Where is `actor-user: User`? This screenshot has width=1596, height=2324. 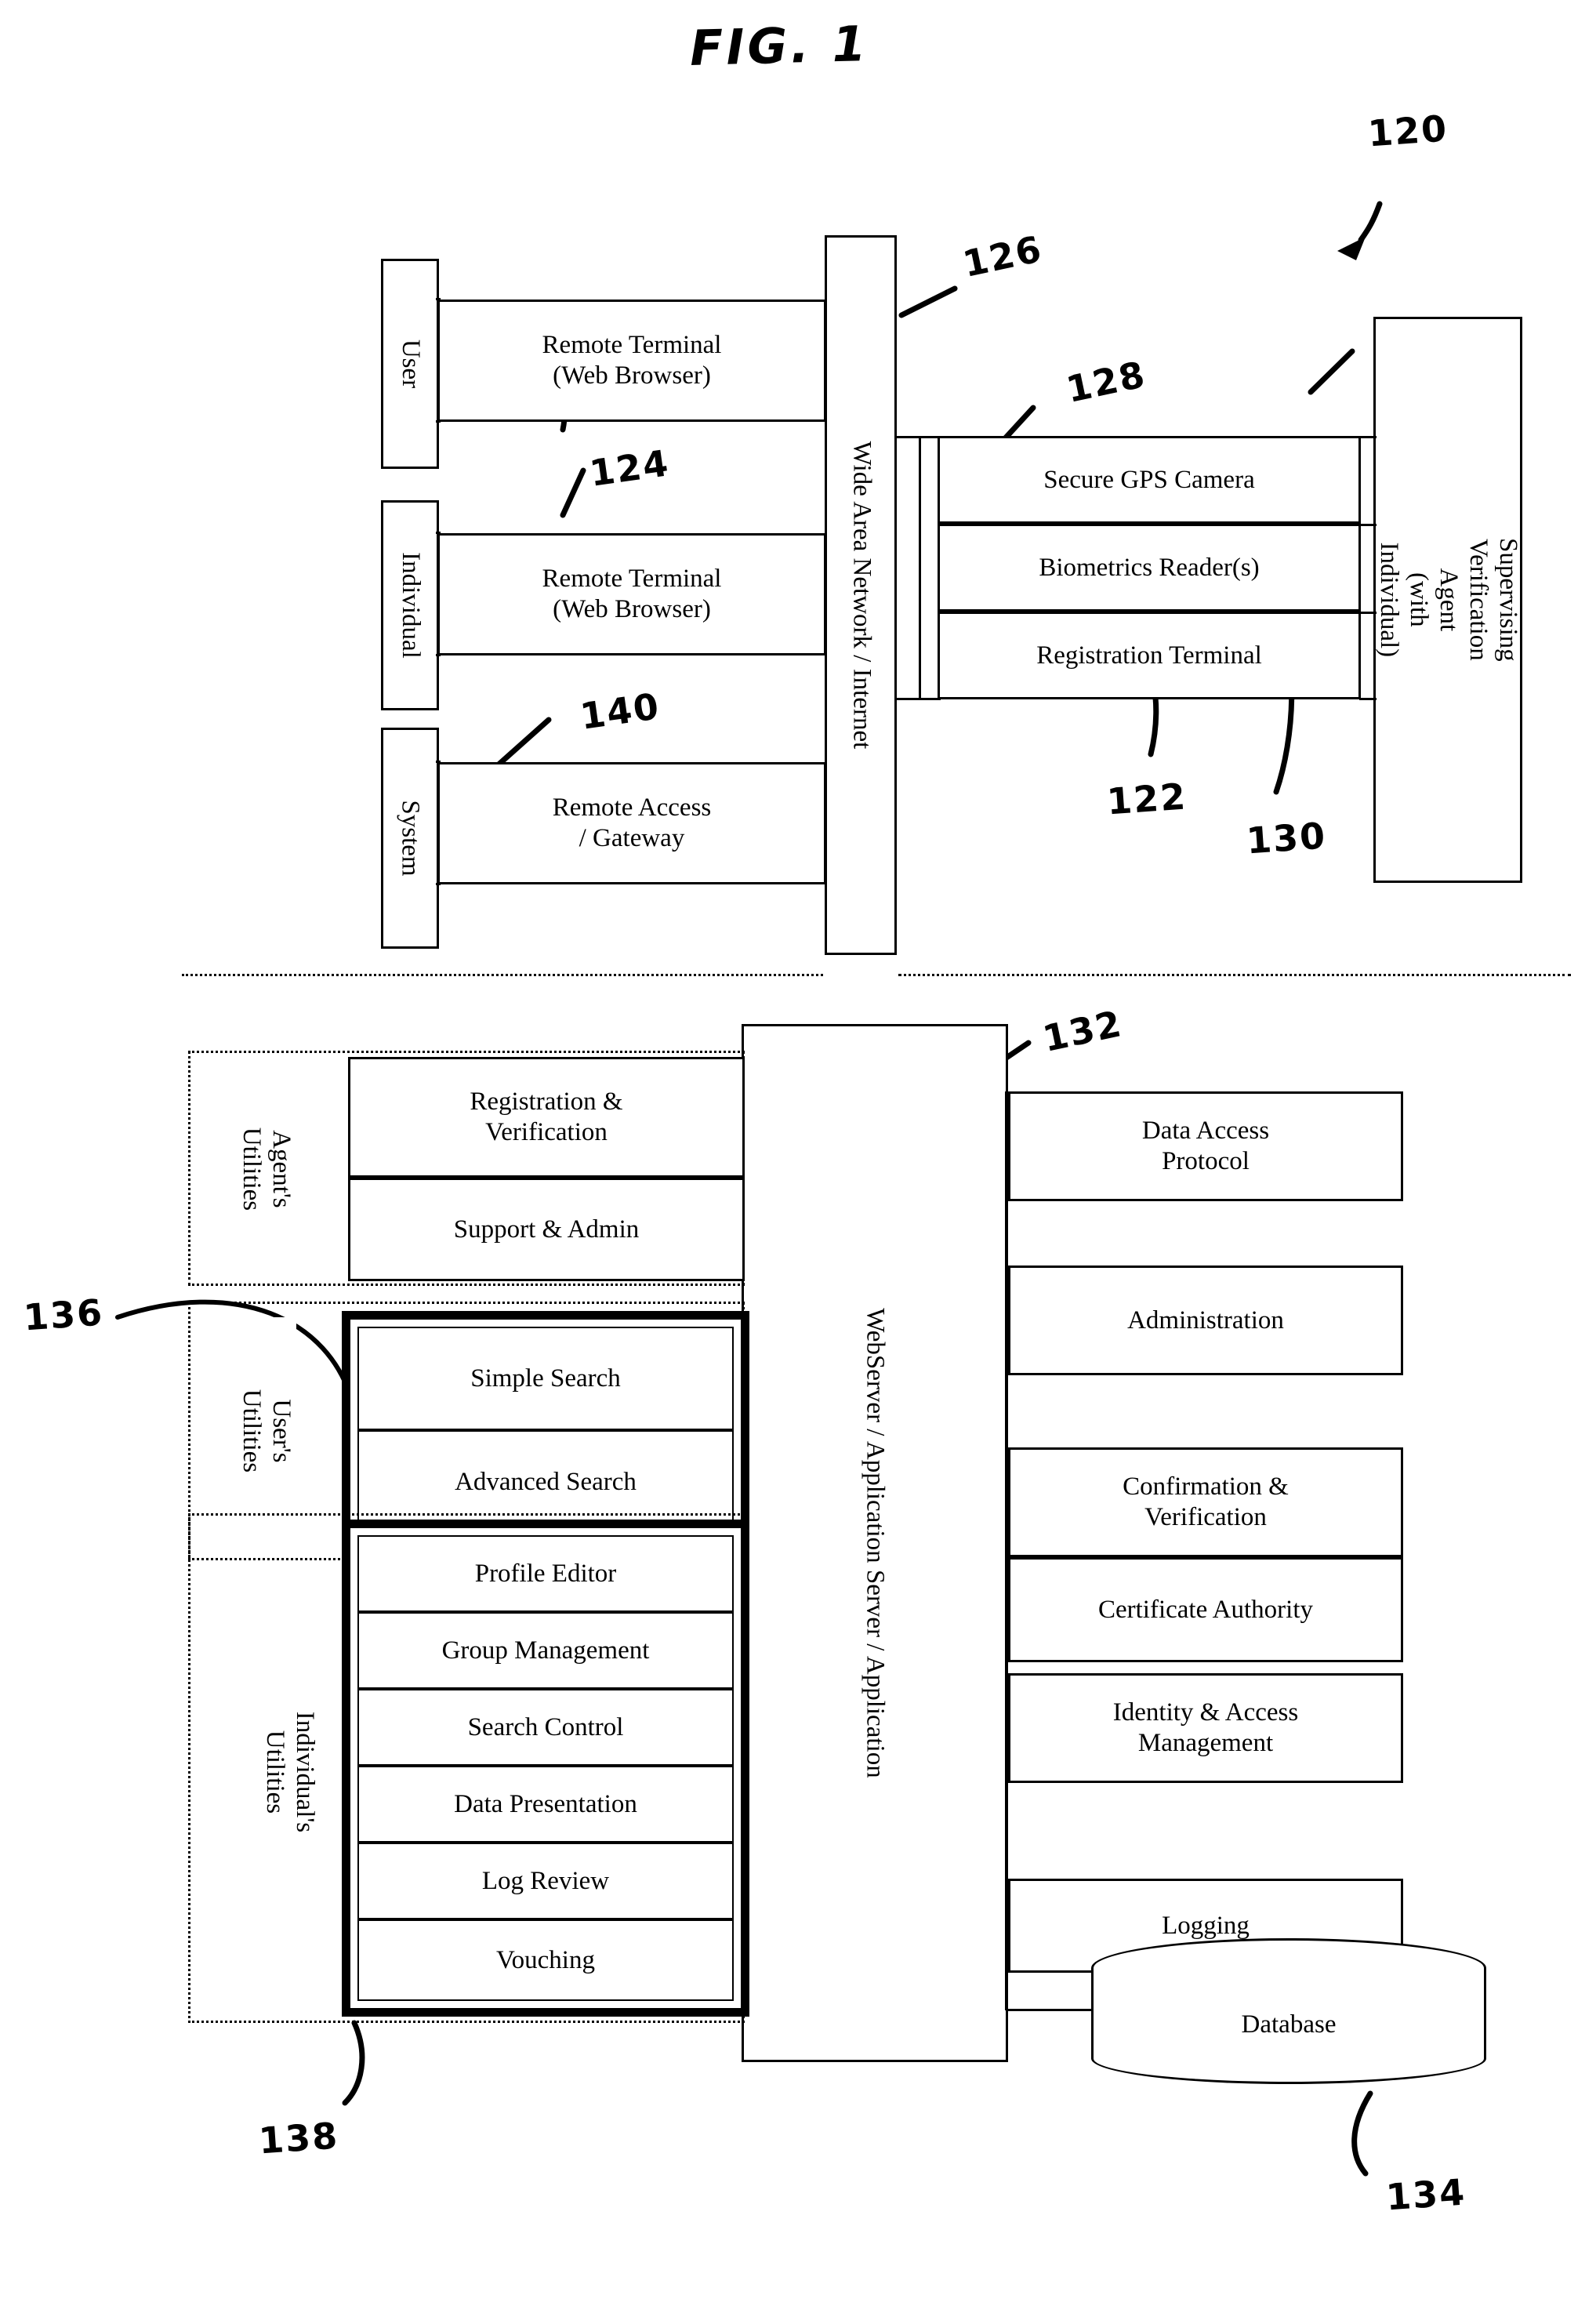
actor-user: User is located at coordinates (410, 364).